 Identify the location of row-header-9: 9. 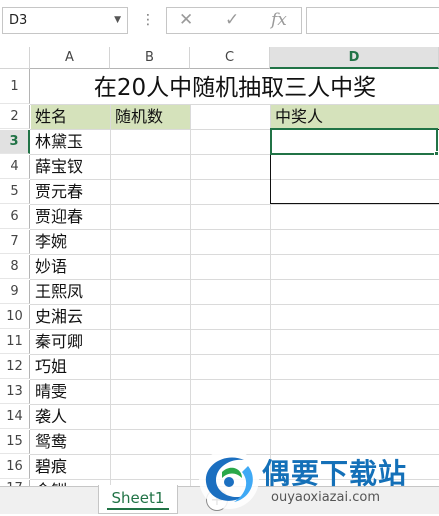
(15, 292).